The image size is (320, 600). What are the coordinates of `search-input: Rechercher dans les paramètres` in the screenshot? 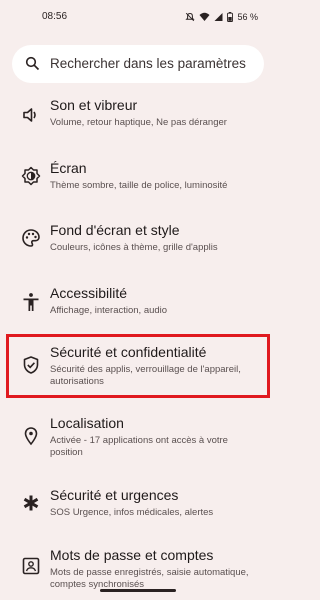 It's located at (153, 63).